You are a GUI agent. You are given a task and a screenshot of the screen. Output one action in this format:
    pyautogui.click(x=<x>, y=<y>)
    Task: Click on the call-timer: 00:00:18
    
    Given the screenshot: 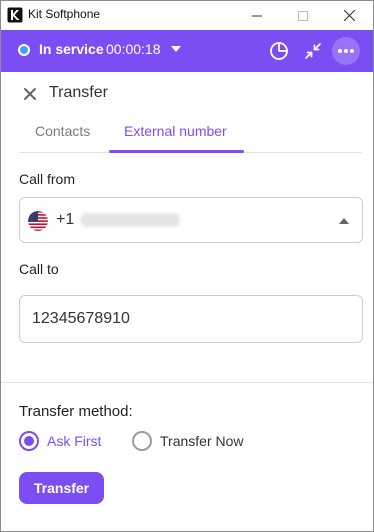 What is the action you would take?
    pyautogui.click(x=133, y=49)
    